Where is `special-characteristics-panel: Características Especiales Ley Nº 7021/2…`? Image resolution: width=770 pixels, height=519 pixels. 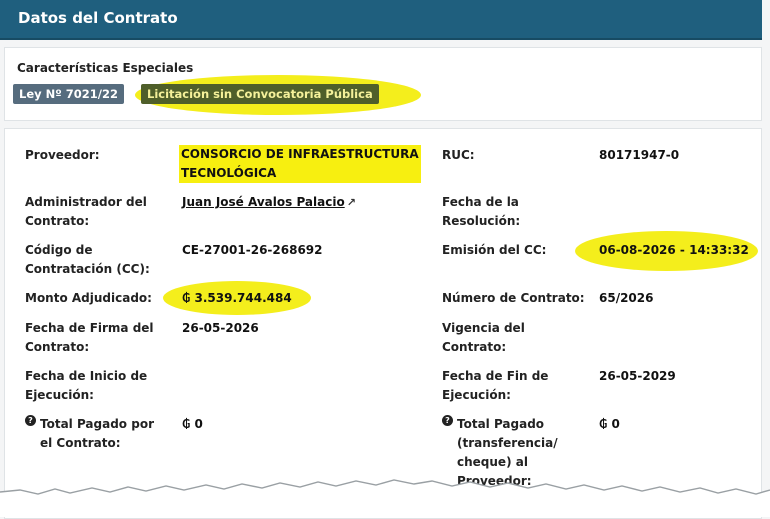
special-characteristics-panel: Características Especiales Ley Nº 7021/2… is located at coordinates (383, 84).